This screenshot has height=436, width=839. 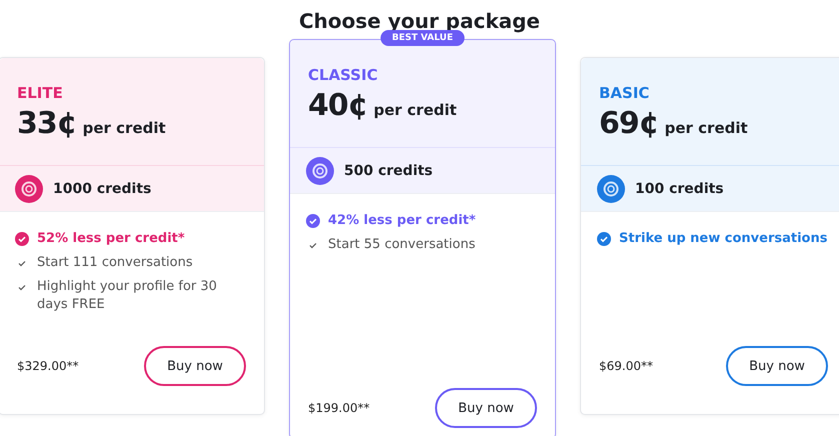 What do you see at coordinates (629, 123) in the screenshot?
I see `price: 69¢` at bounding box center [629, 123].